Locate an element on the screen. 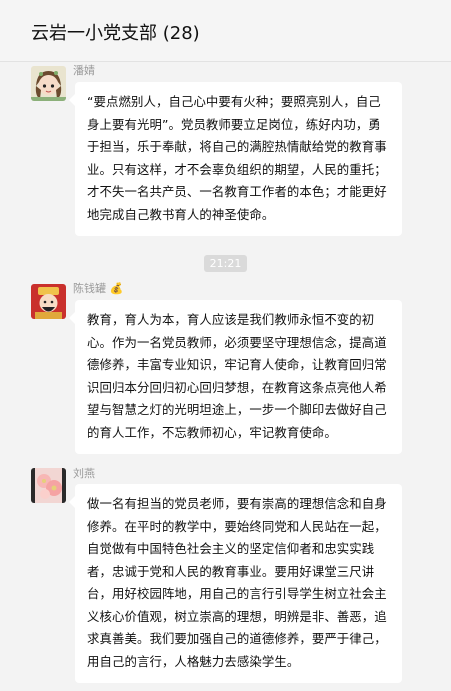  sender-name-row: 陈钱罐 💰 is located at coordinates (98, 288).